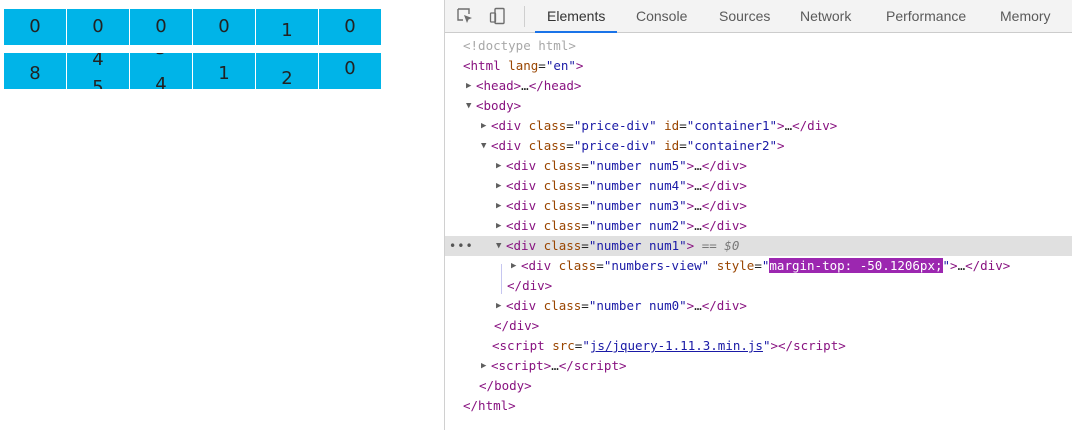 Image resolution: width=1072 pixels, height=430 pixels. What do you see at coordinates (637, 165) in the screenshot?
I see `class-value: "number num5"` at bounding box center [637, 165].